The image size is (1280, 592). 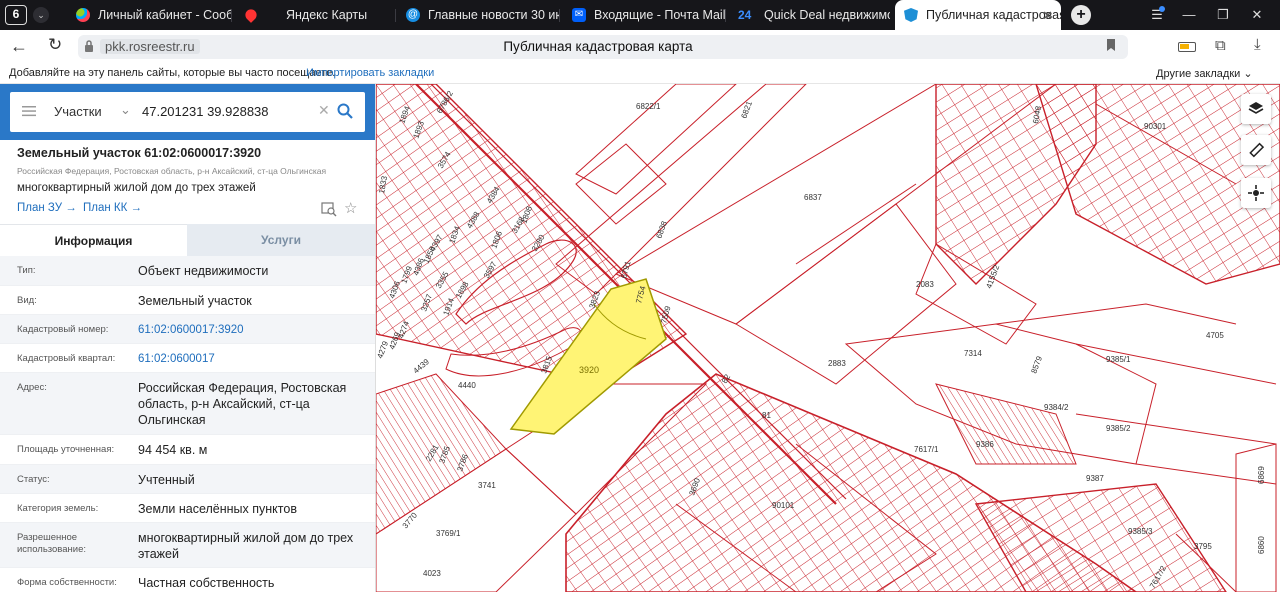 I want to click on detail-label: Кадастровый квартал:, so click(x=66, y=358).